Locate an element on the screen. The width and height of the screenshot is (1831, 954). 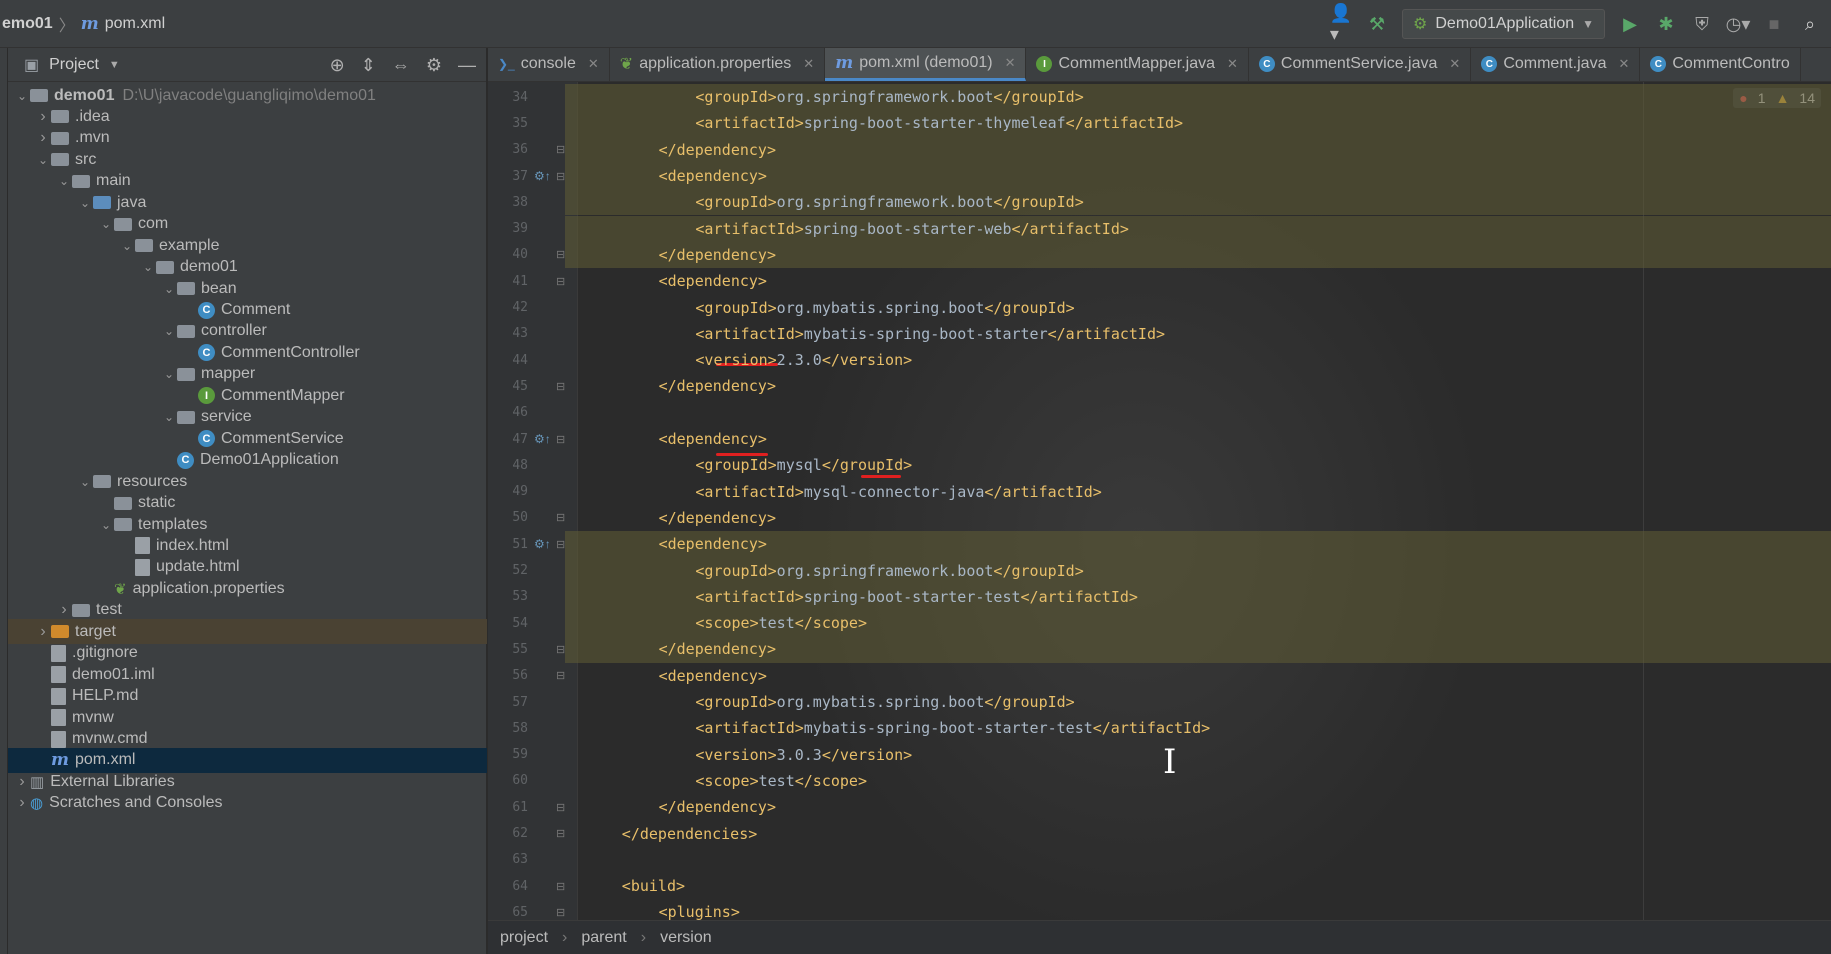
expand-all-icon: ⇕ is located at coordinates (368, 65).